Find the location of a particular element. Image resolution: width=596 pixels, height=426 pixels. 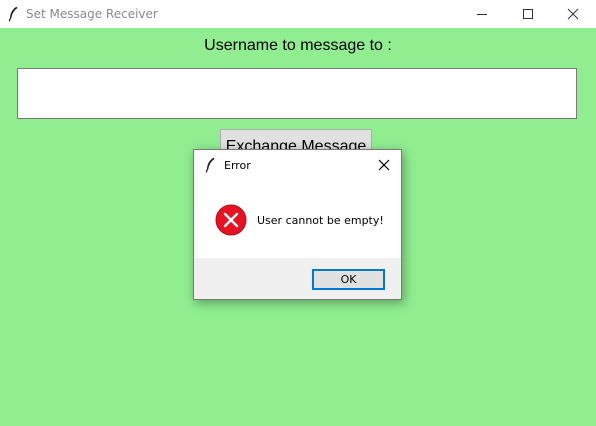

close-button is located at coordinates (573, 14).